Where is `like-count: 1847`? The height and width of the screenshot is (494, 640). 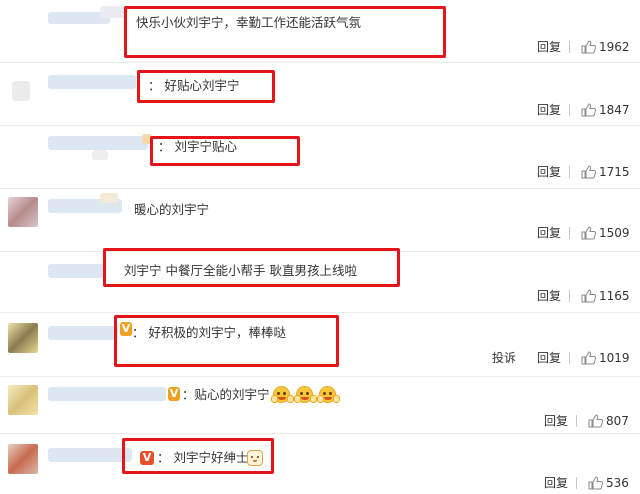 like-count: 1847 is located at coordinates (614, 110).